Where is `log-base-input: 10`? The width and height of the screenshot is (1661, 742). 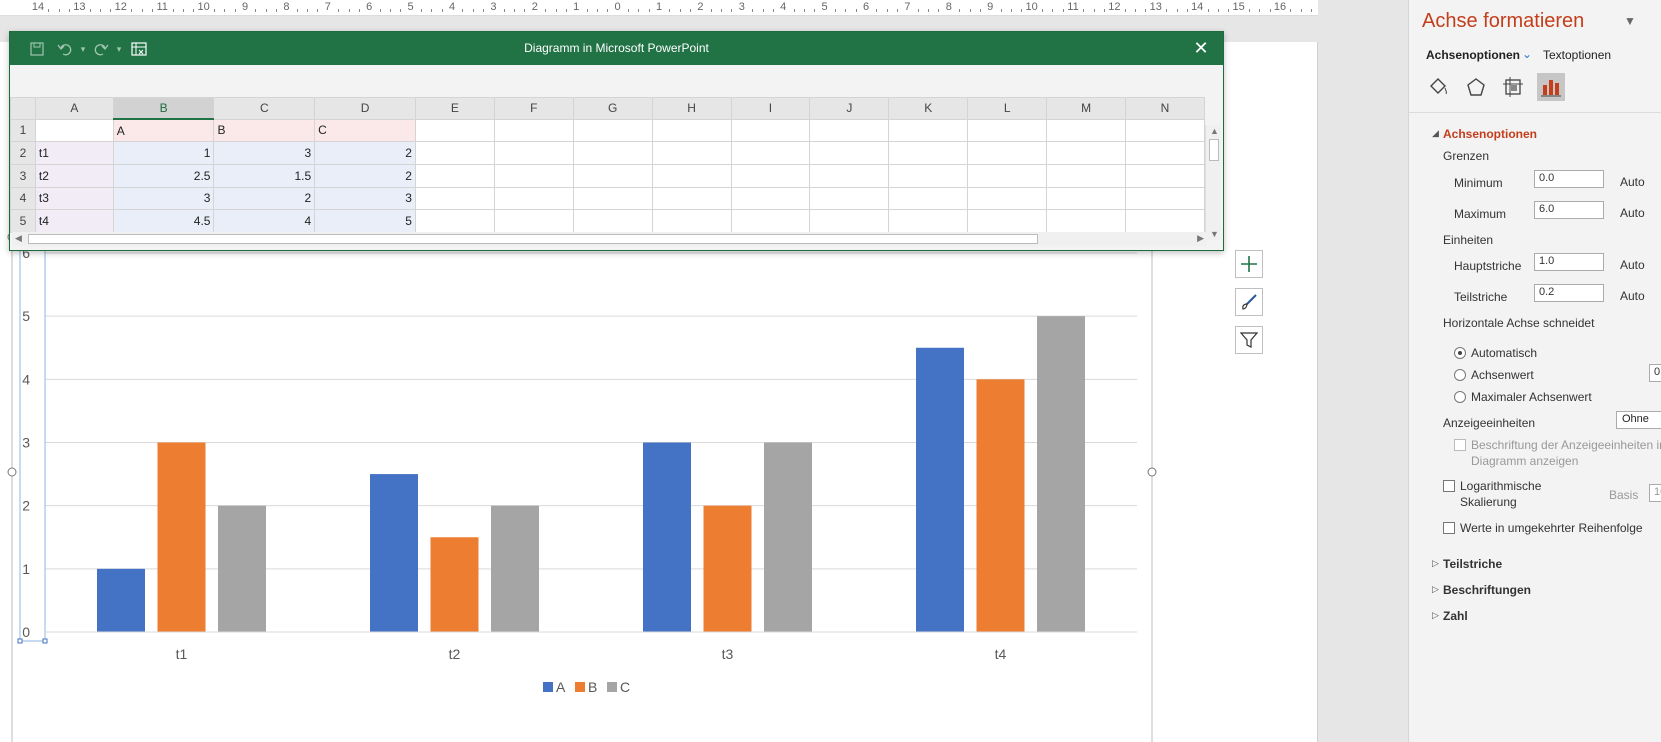
log-base-input: 10 is located at coordinates (1655, 493).